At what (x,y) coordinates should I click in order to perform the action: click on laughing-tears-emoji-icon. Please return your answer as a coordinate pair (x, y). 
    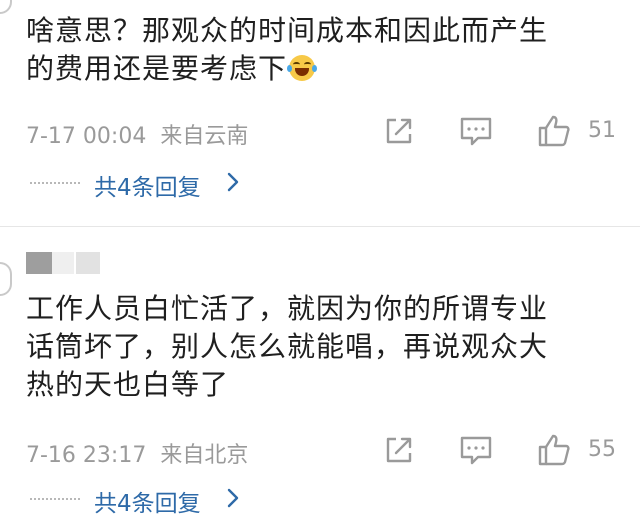
    Looking at the image, I should click on (302, 68).